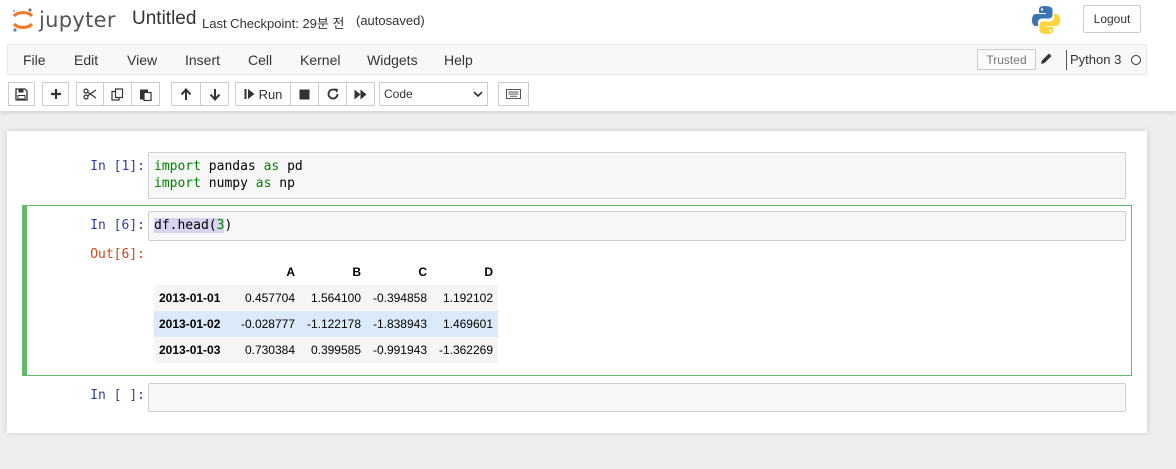  What do you see at coordinates (467, 324) in the screenshot?
I see `table-cell: 1.469601` at bounding box center [467, 324].